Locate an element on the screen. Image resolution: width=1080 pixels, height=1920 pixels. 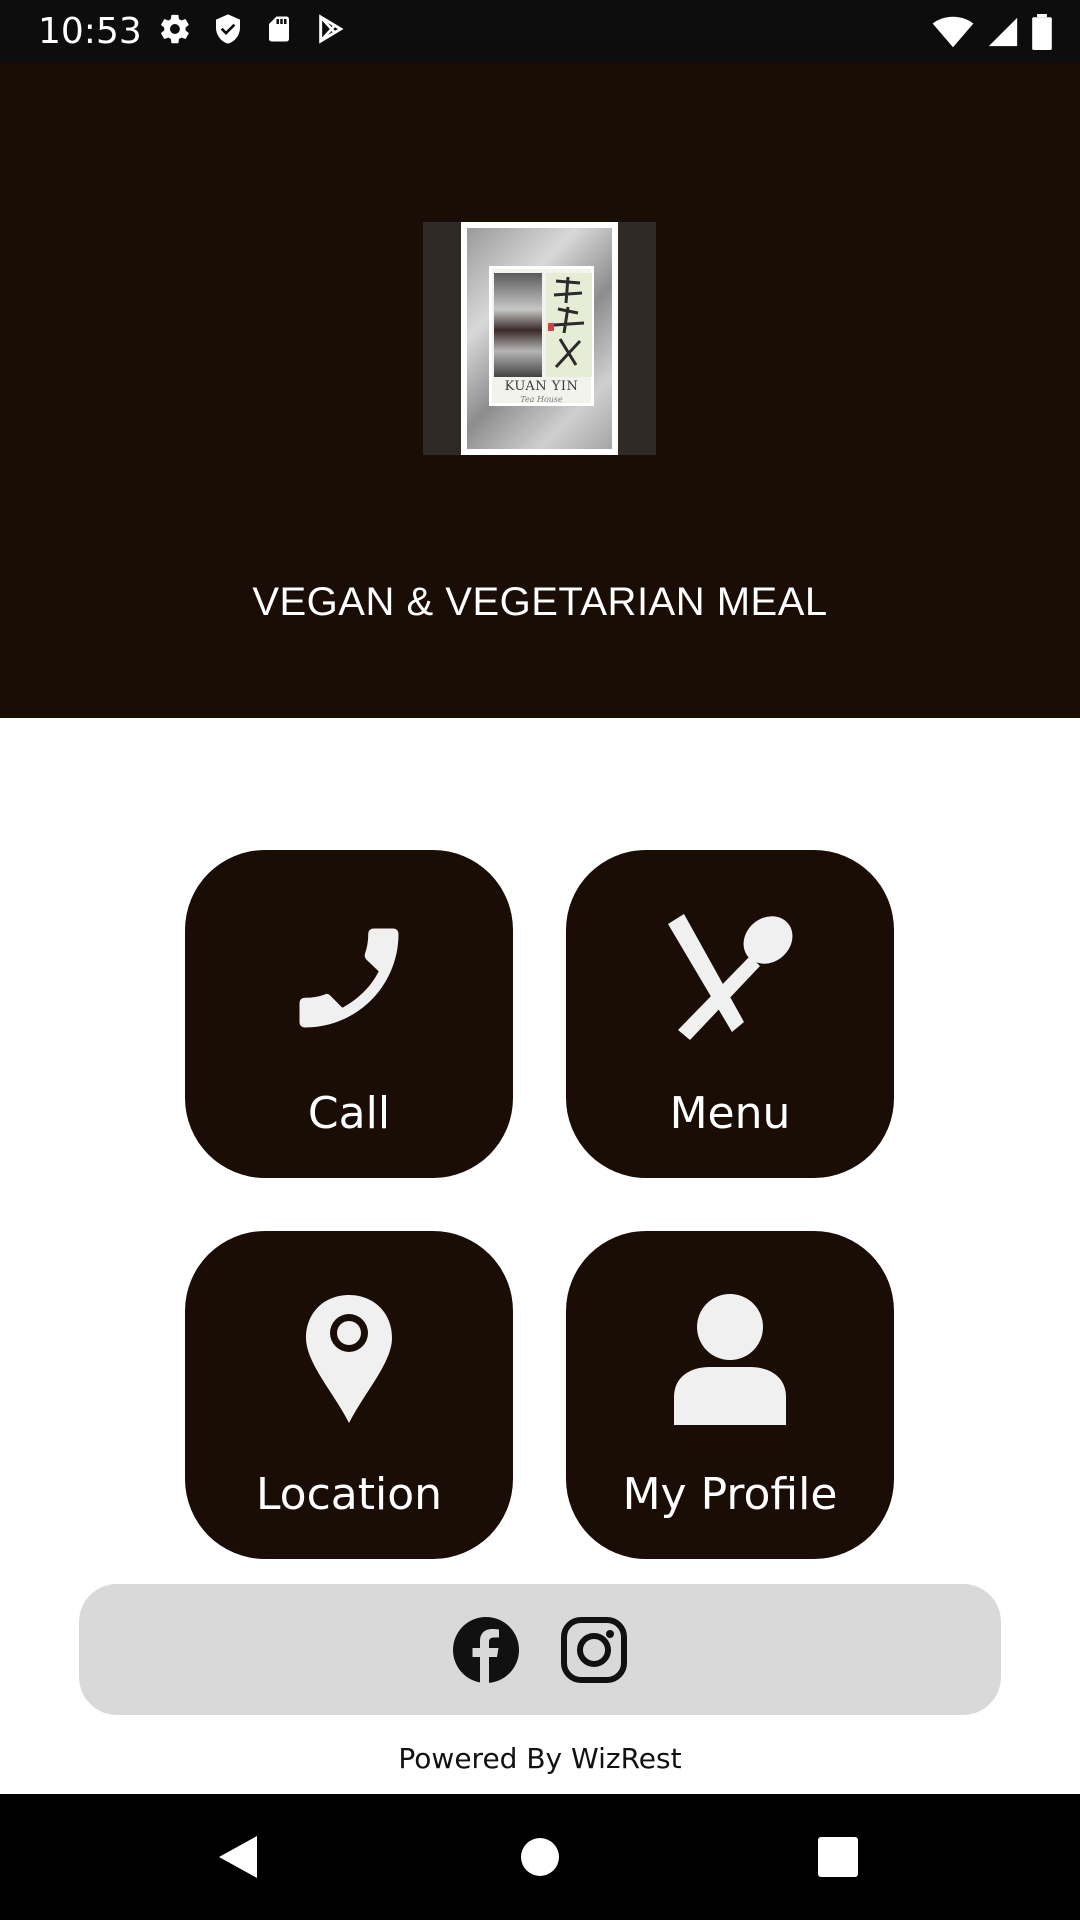
restaurant-tagline: VEGAN & VEGETARIAN MEAL is located at coordinates (540, 602).